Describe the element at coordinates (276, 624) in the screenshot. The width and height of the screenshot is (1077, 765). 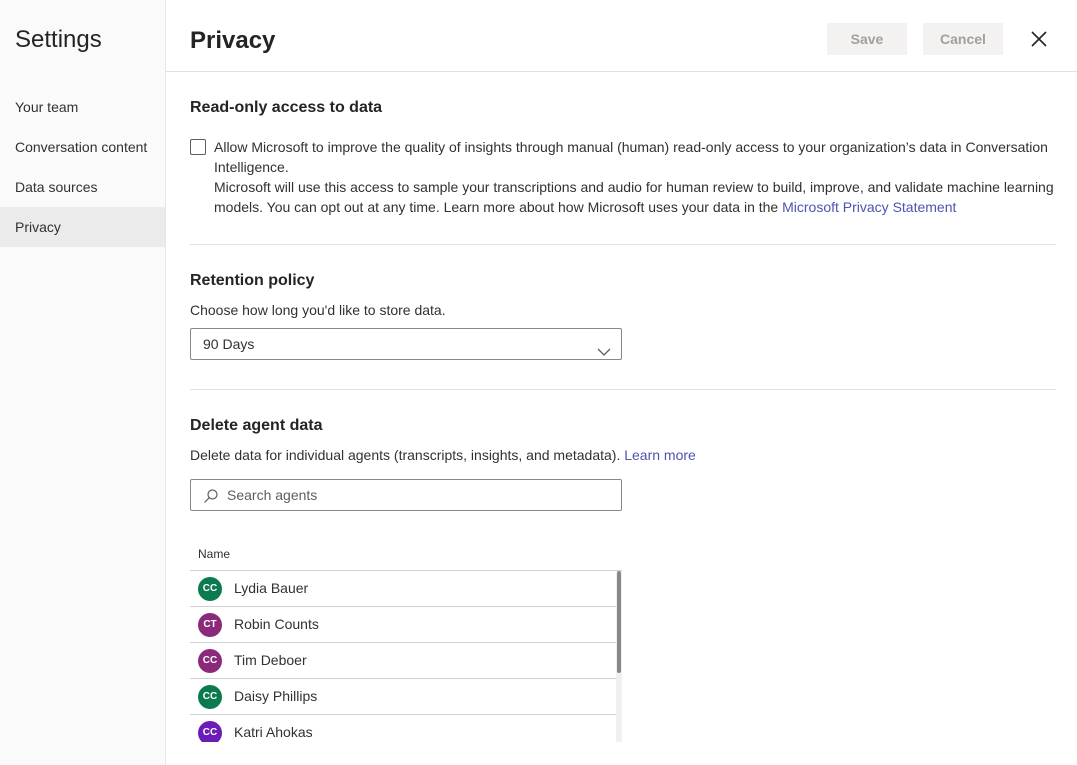
I see `agent-name: Robin Counts` at that location.